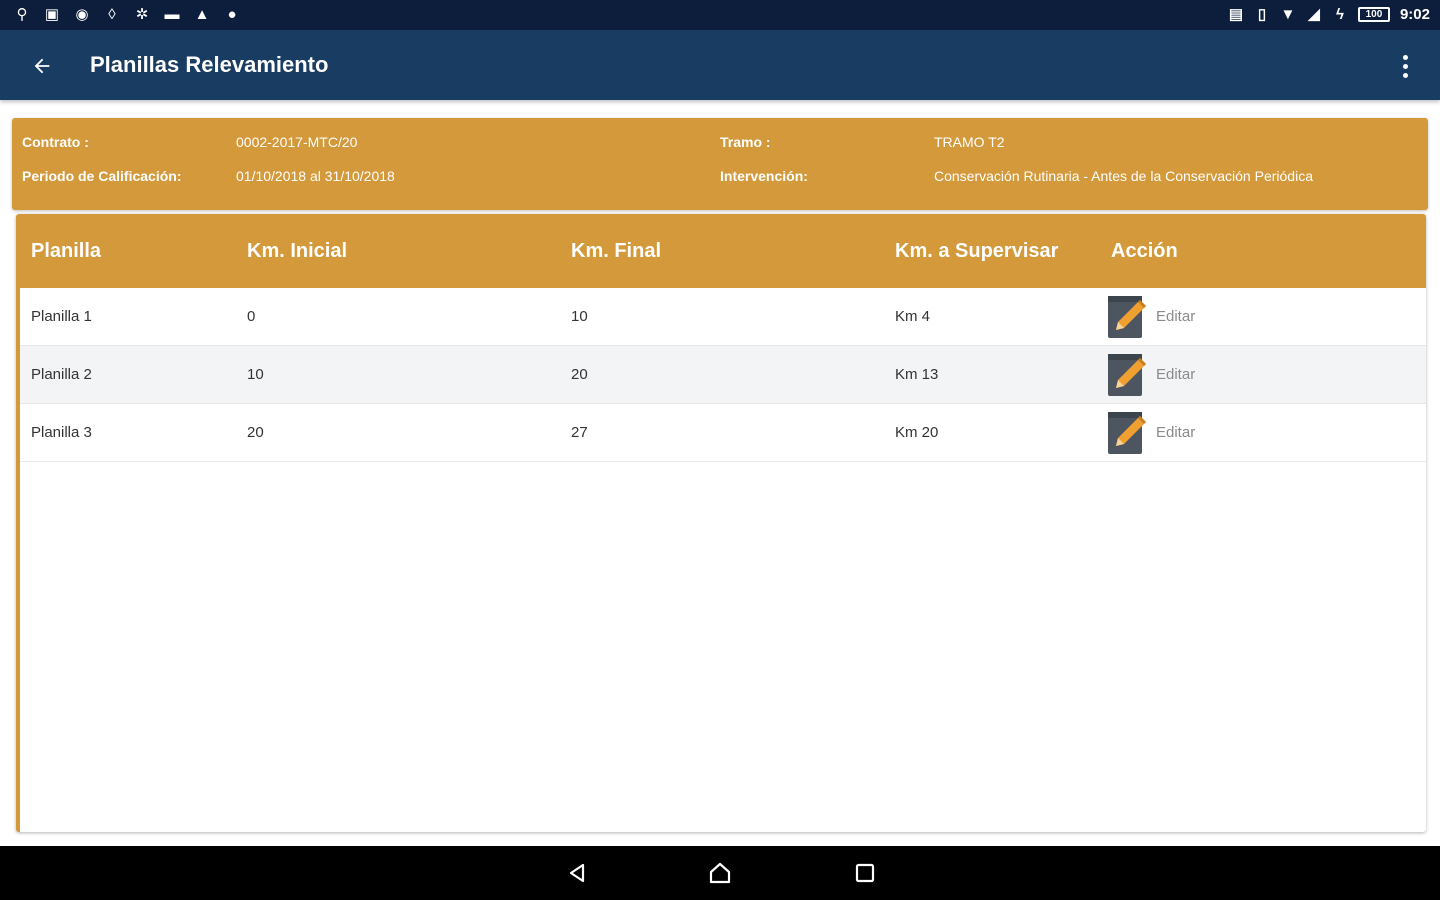  Describe the element at coordinates (723, 317) in the screenshot. I see `table-row: Planilla 1 0 10 Km 4 Editar` at that location.